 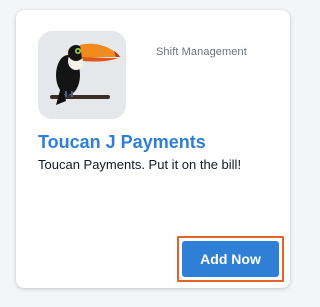 What do you see at coordinates (140, 164) in the screenshot?
I see `integration-description: Toucan Payments. Put it on the bill!` at bounding box center [140, 164].